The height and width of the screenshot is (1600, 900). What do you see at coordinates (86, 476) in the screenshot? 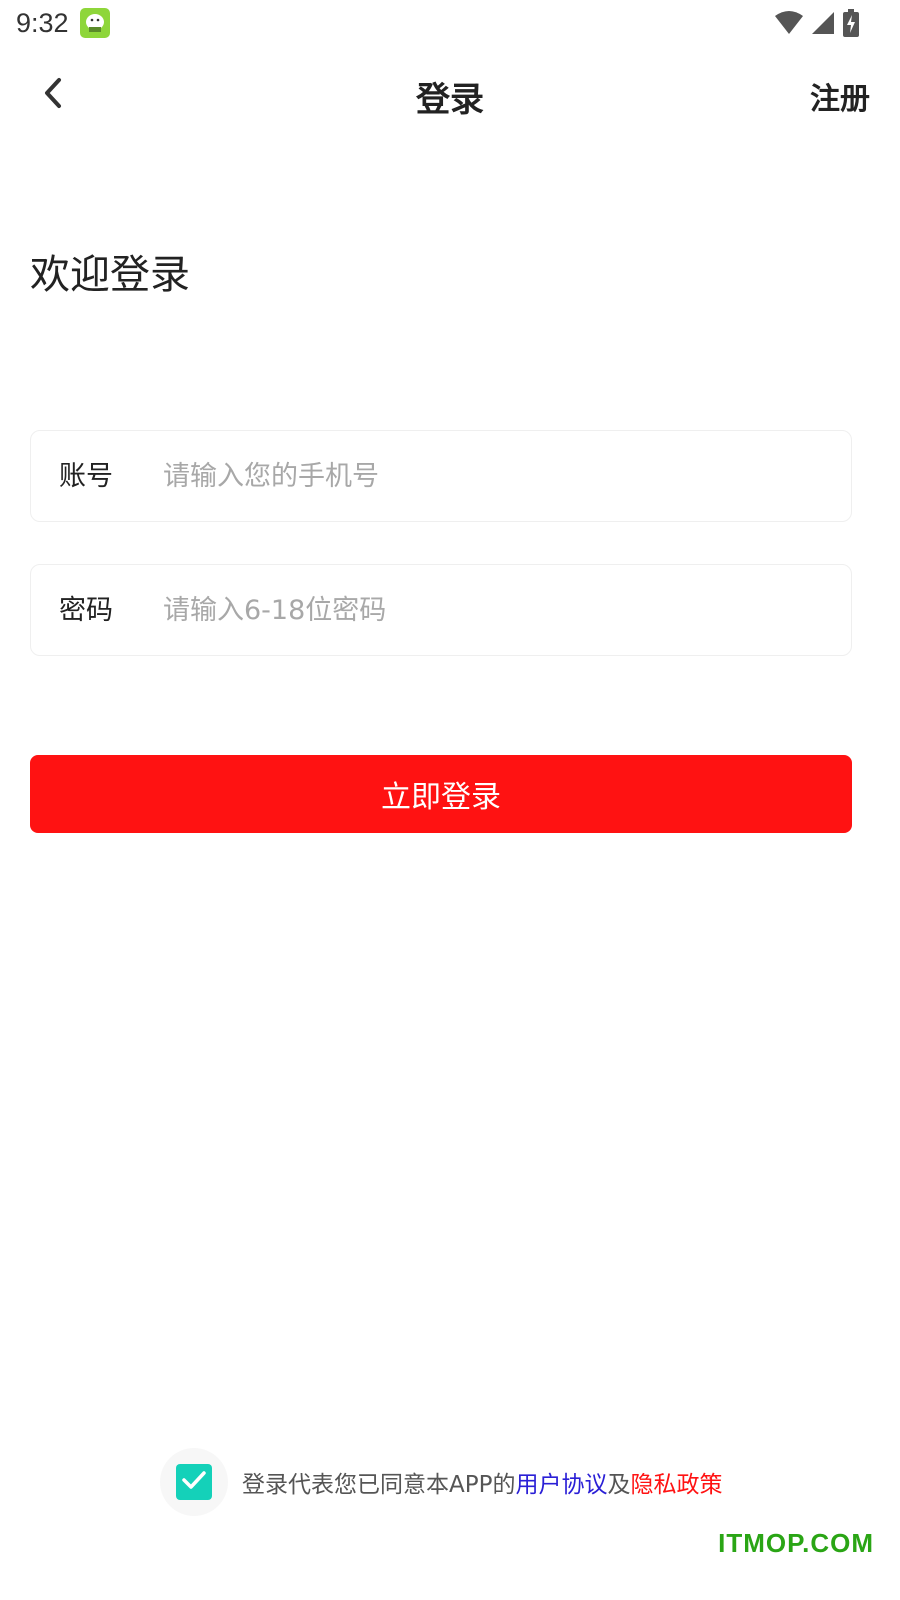
I see `account-label: 账号` at bounding box center [86, 476].